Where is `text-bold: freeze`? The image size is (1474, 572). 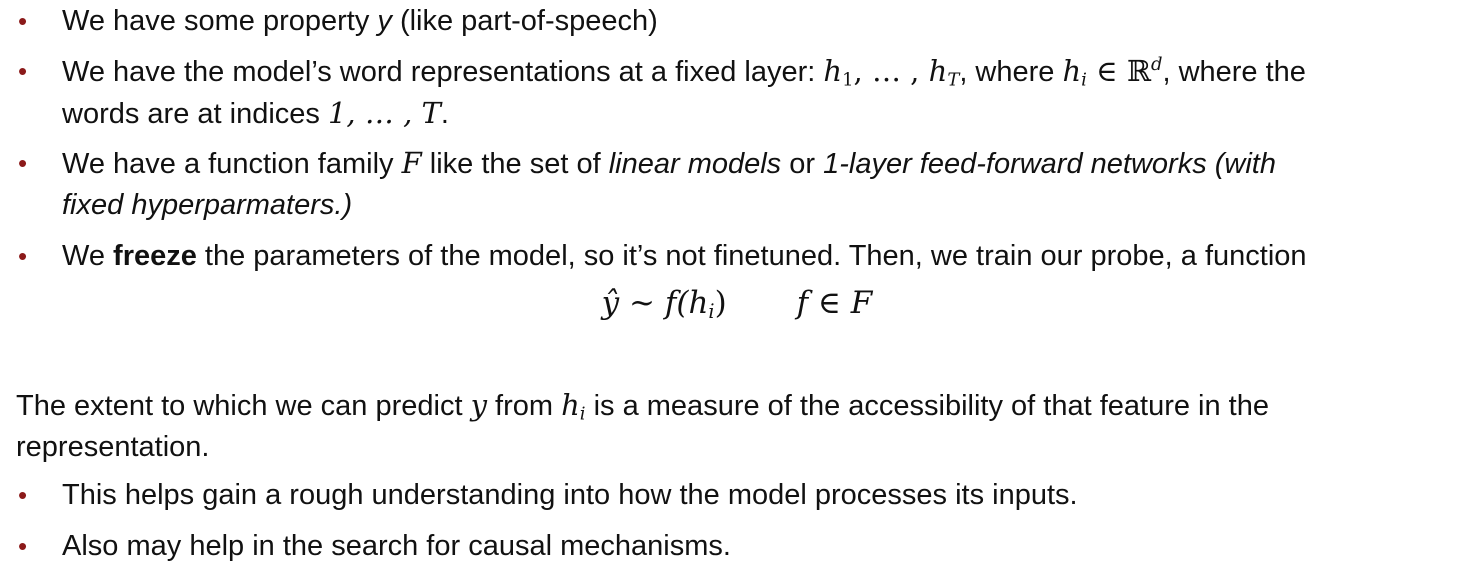 text-bold: freeze is located at coordinates (155, 256).